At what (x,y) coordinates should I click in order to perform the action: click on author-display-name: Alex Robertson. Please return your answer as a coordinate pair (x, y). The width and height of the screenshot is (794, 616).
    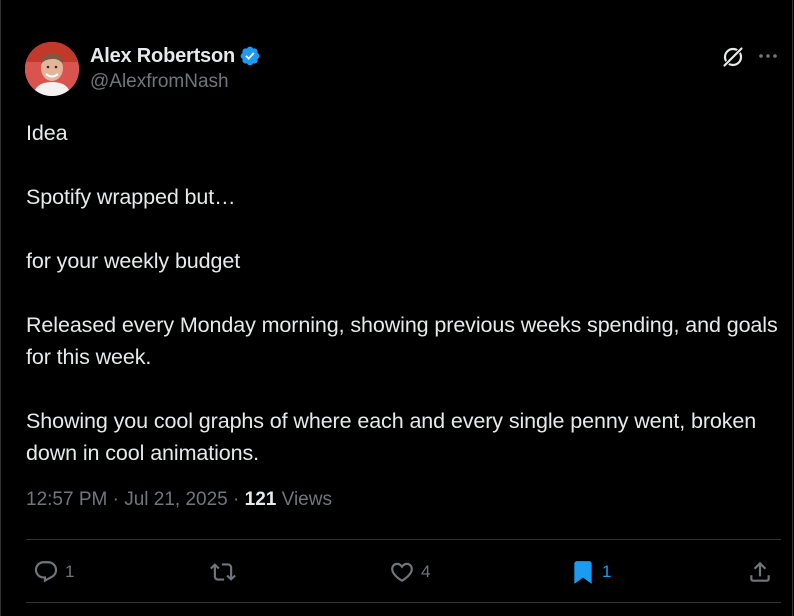
    Looking at the image, I should click on (162, 56).